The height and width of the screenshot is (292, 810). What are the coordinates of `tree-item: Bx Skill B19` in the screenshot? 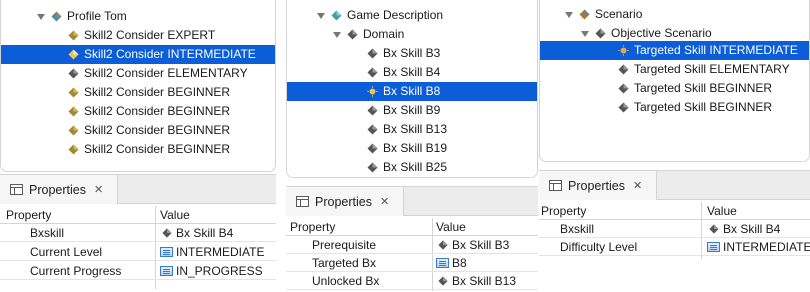 It's located at (412, 148).